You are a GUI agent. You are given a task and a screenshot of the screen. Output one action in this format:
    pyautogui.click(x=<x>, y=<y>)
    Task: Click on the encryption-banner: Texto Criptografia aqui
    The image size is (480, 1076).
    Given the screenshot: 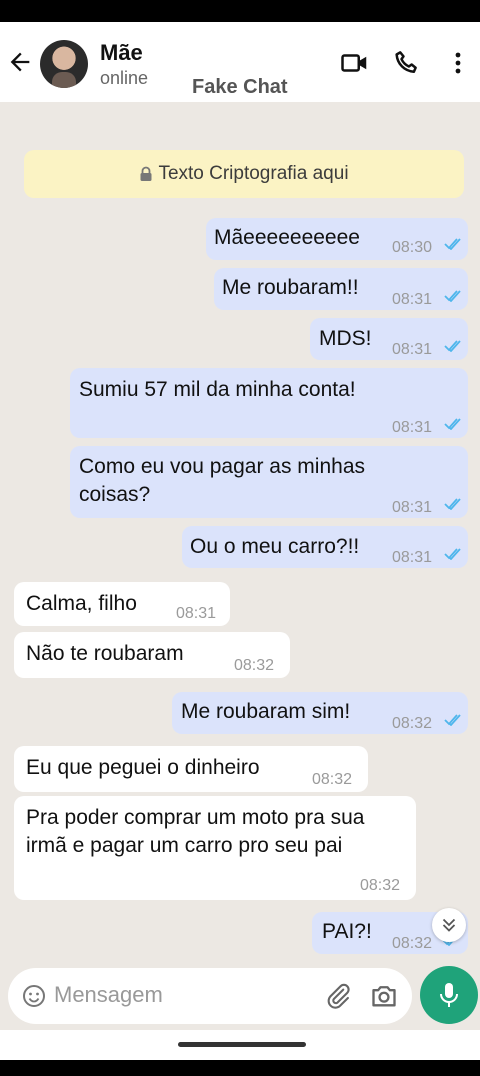 What is the action you would take?
    pyautogui.click(x=244, y=174)
    